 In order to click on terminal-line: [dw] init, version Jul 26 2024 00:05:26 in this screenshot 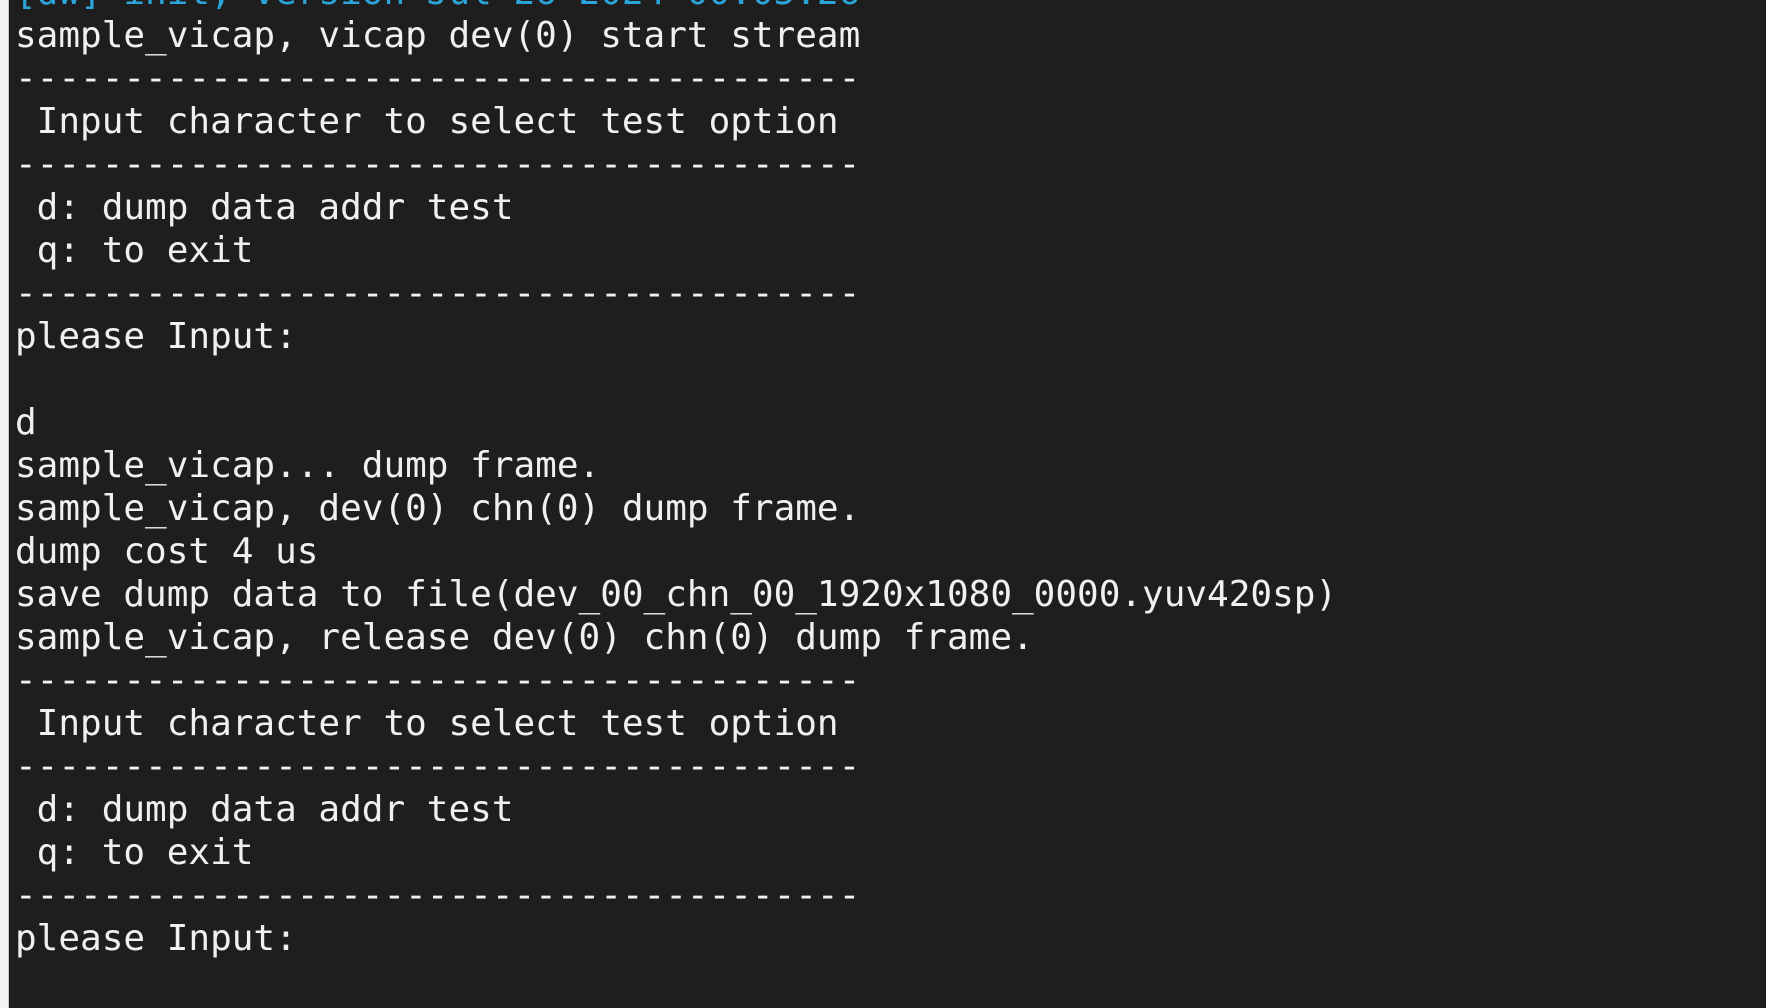, I will do `click(676, 7)`.